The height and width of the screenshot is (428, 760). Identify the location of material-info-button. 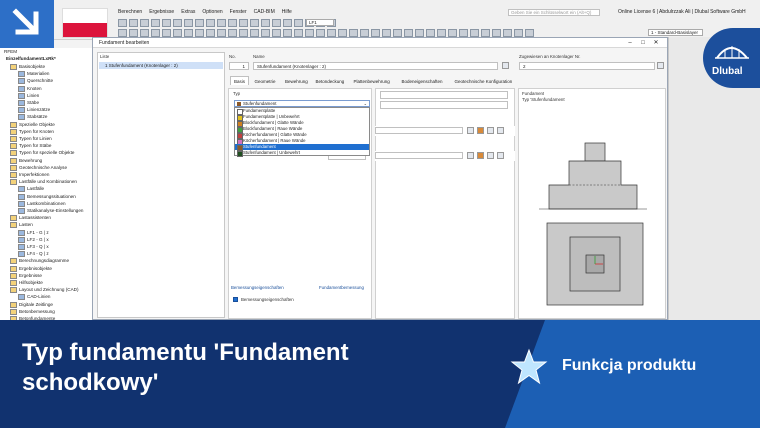
(500, 130).